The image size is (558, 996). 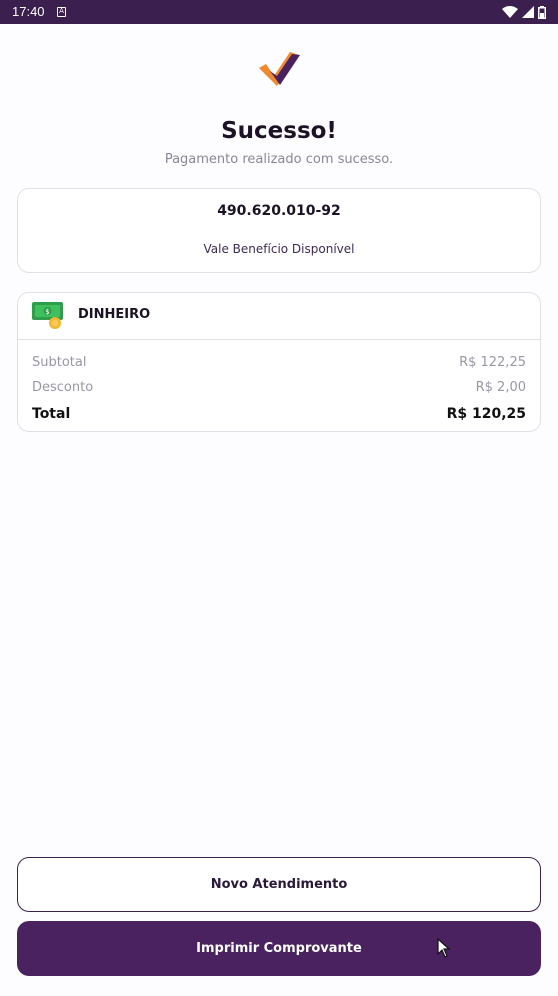 What do you see at coordinates (279, 316) in the screenshot?
I see `payment-method-header: $ DINHEIRO` at bounding box center [279, 316].